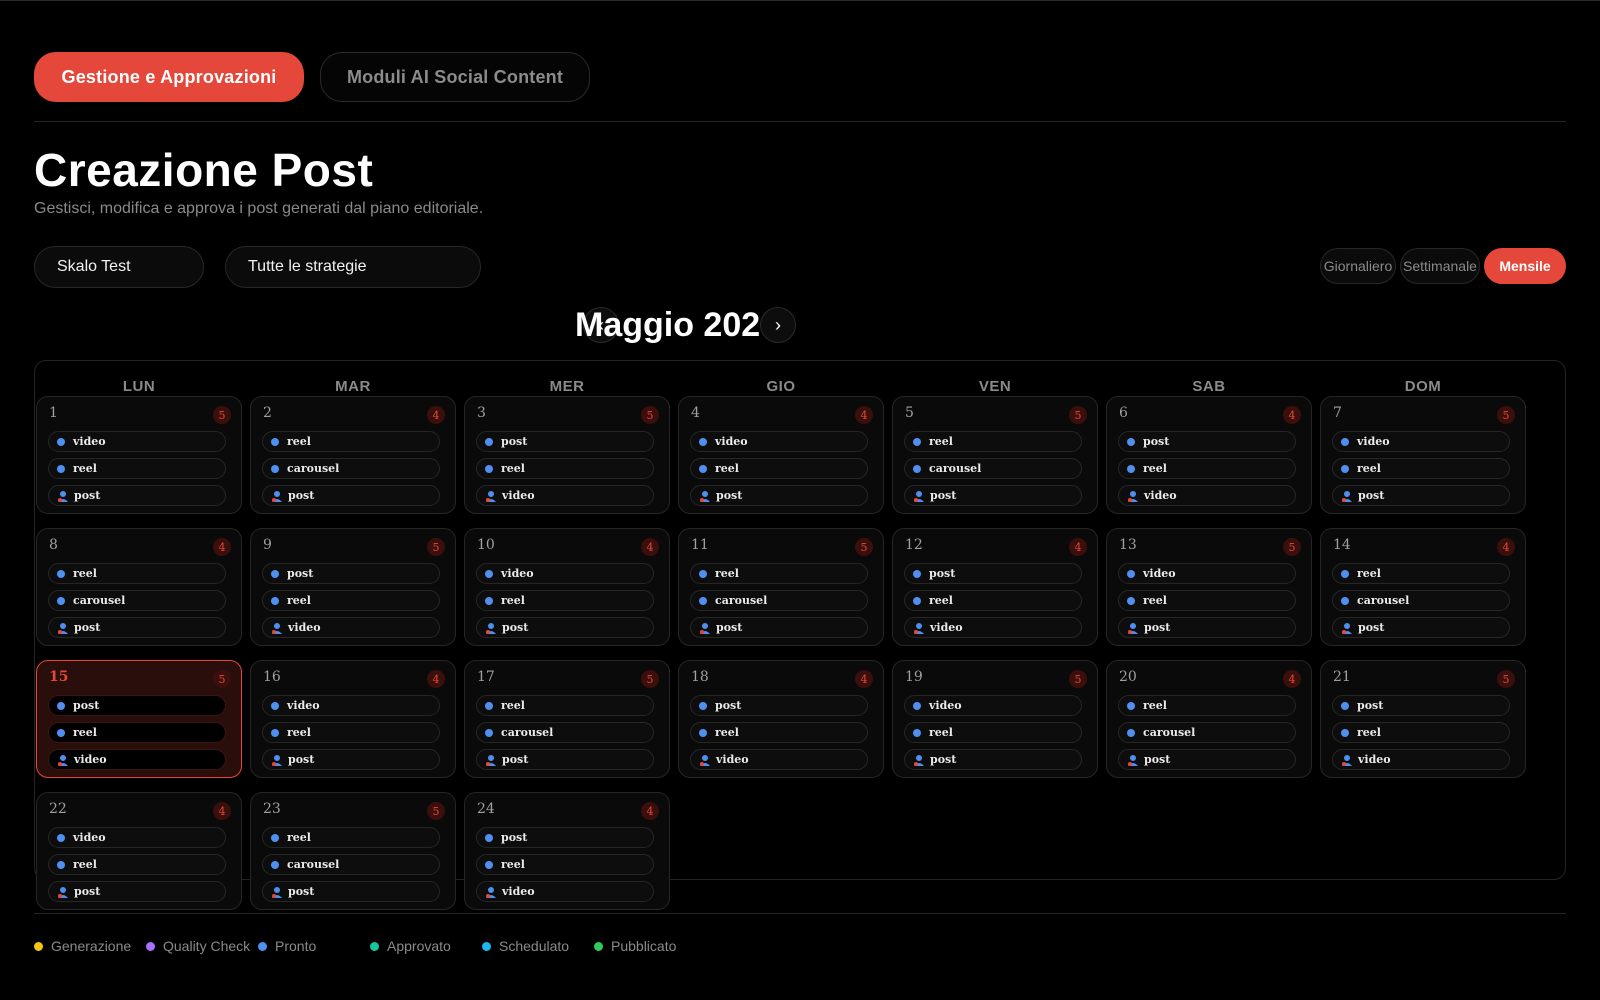  I want to click on day-cell-11: 11 5 reel carousel post, so click(781, 587).